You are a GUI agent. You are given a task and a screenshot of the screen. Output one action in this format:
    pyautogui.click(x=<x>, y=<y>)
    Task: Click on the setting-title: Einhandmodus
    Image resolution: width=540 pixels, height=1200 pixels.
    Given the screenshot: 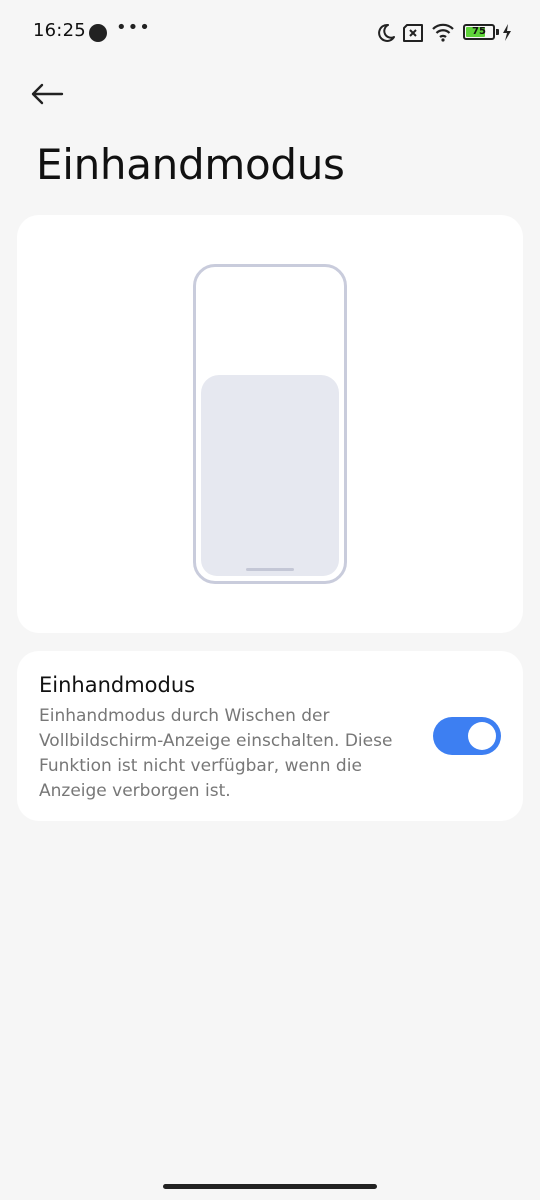 What is the action you would take?
    pyautogui.click(x=117, y=685)
    